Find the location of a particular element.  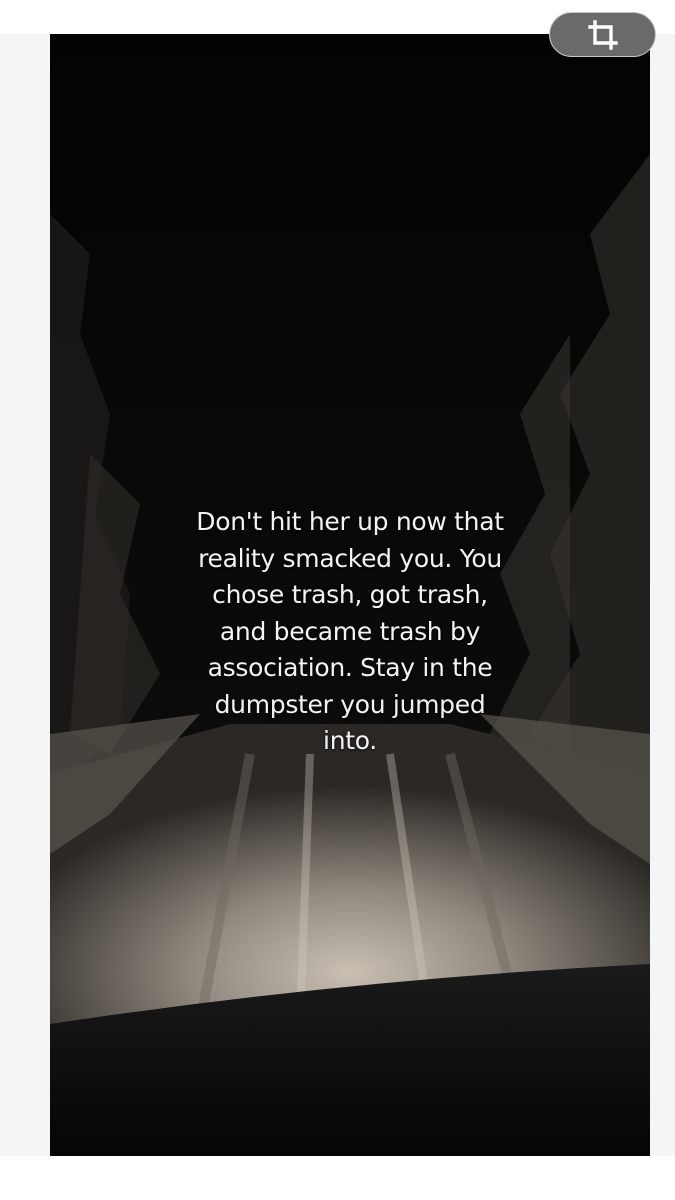

bottom-bar is located at coordinates (337, 1178).